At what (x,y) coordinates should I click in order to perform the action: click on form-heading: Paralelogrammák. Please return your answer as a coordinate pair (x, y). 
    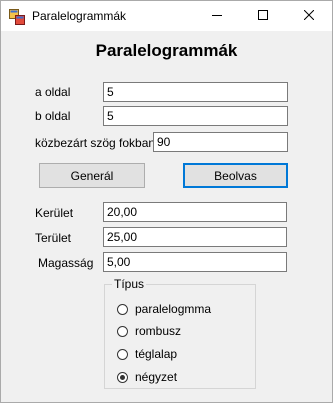
    Looking at the image, I should click on (166, 50).